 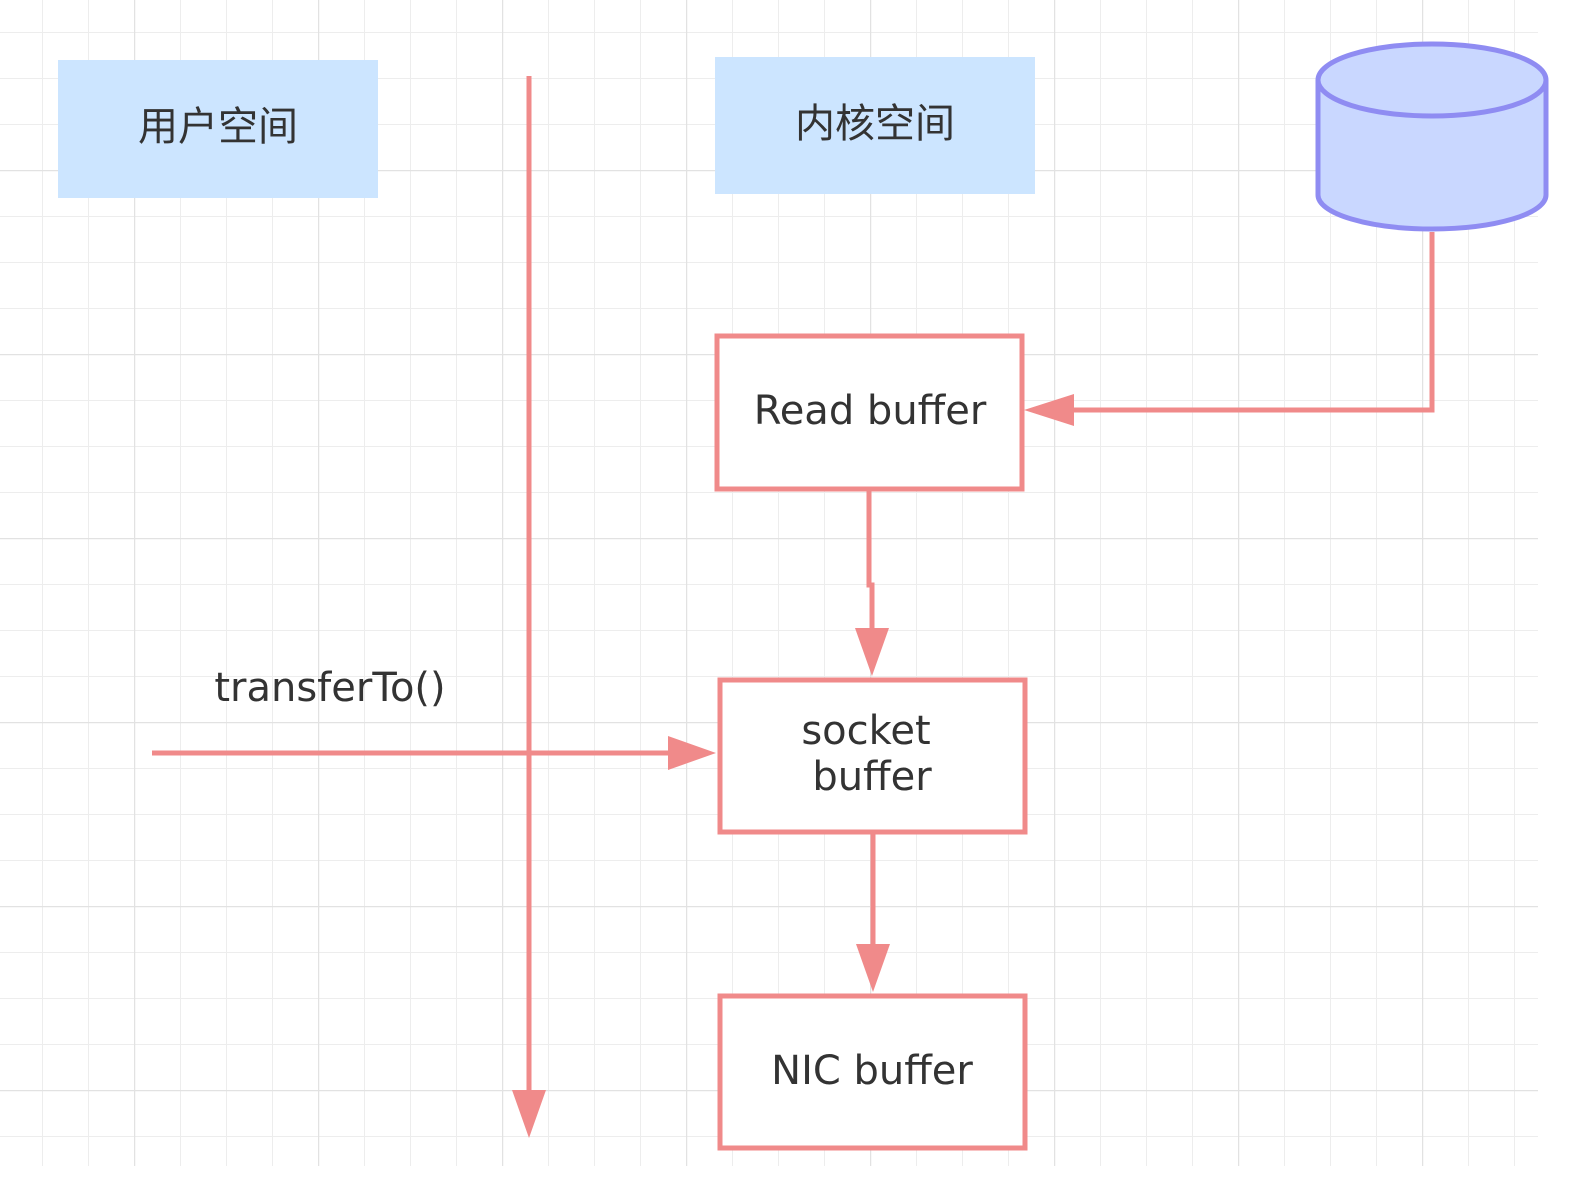 I want to click on socket-buffer-label-line2: buffer, so click(x=872, y=777).